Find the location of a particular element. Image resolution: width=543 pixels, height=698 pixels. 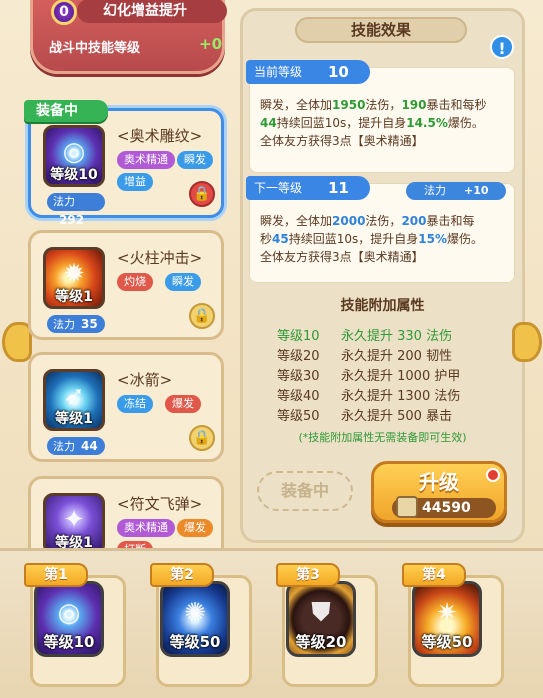

next-effect-line2: 秒45持续回蓝10s，提升自身15%爆伤。 is located at coordinates (371, 239).